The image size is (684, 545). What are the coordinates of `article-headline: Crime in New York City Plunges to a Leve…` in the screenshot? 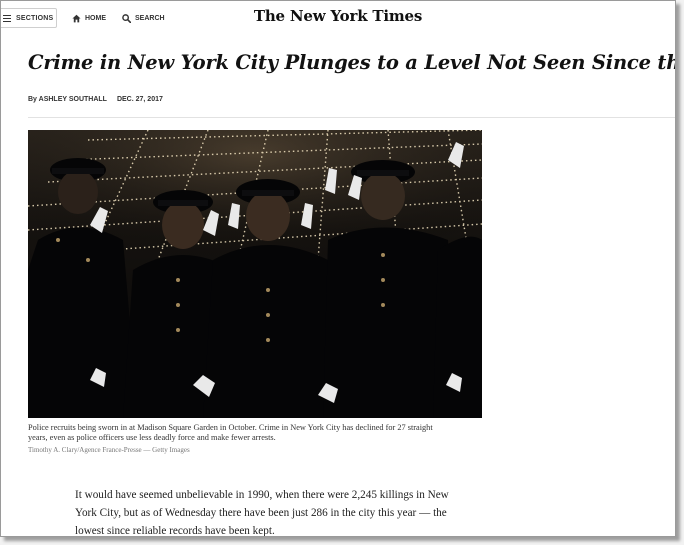 It's located at (351, 62).